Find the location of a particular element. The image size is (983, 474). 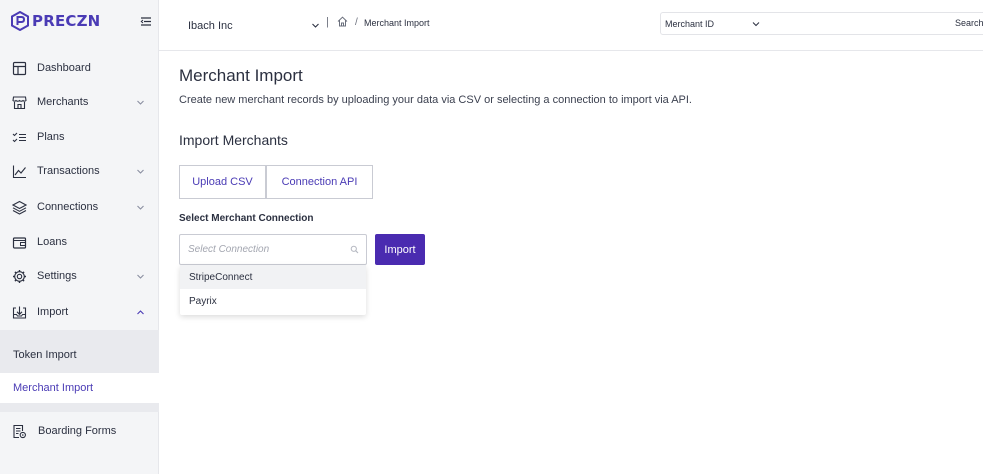

breadcrumb-current: Merchant Import is located at coordinates (397, 23).